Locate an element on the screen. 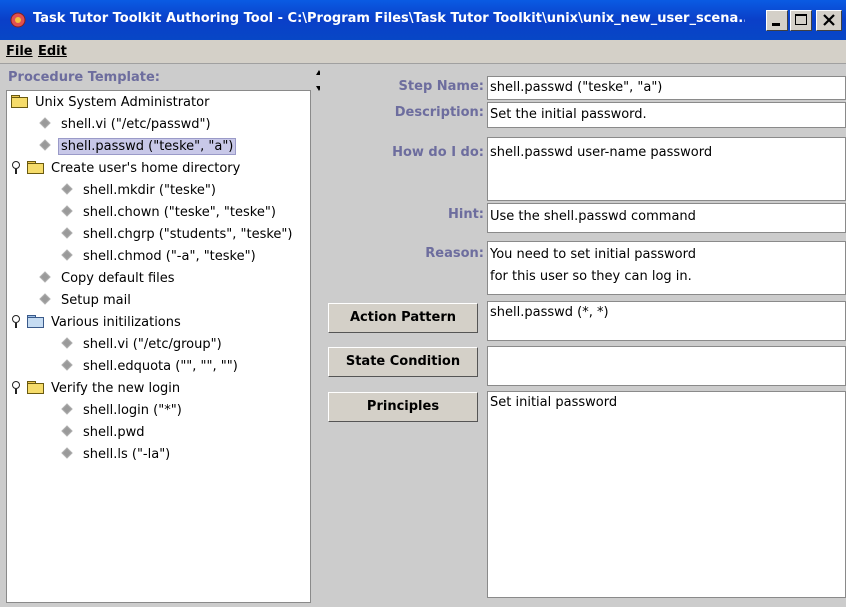  state-condition-button: State Condition is located at coordinates (403, 362).